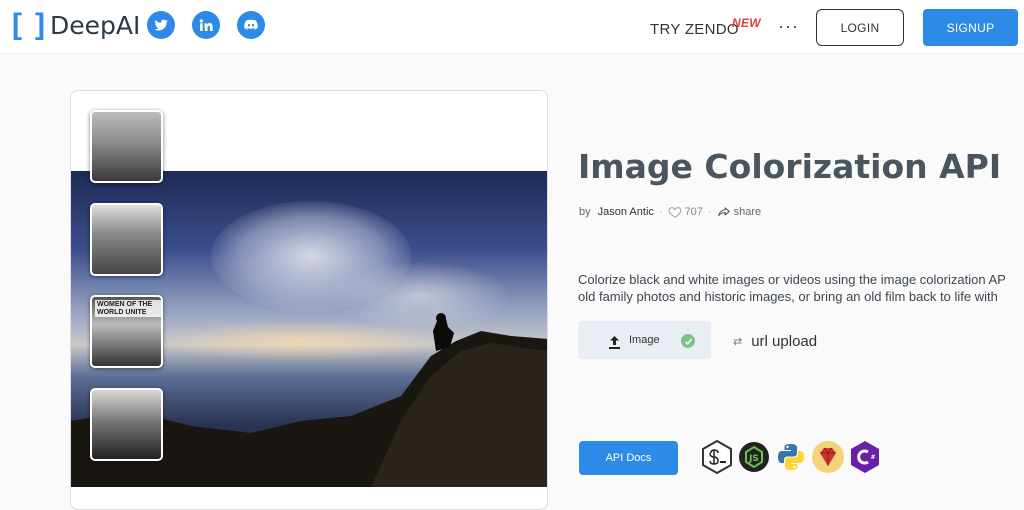  Describe the element at coordinates (828, 457) in the screenshot. I see `ruby-icon` at that location.